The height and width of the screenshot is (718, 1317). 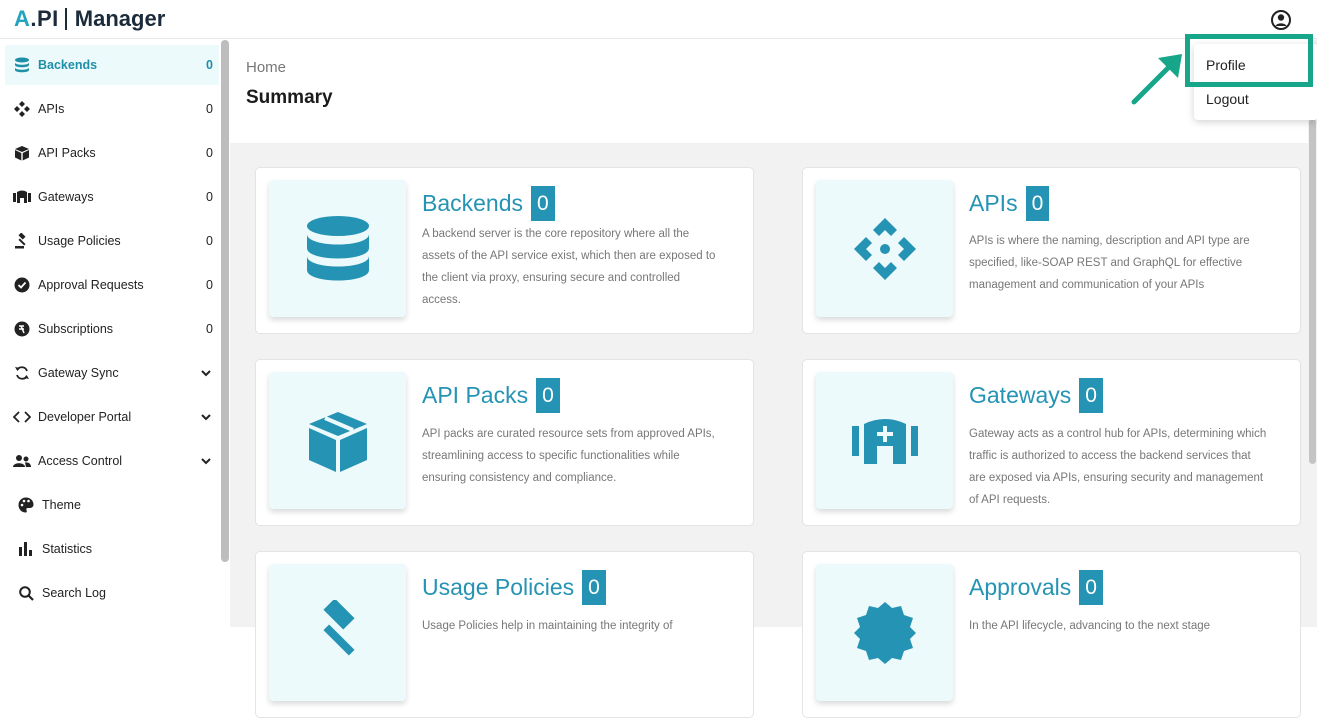 I want to click on code-icon, so click(x=22, y=417).